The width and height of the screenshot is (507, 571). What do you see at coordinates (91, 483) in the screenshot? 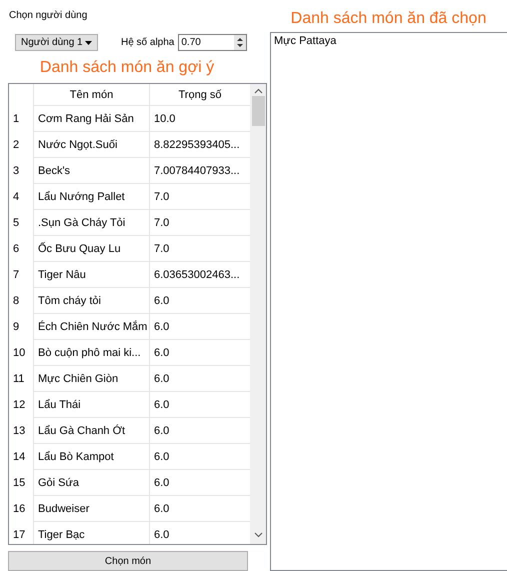
I see `table-cell: Gỏi Sứa` at bounding box center [91, 483].